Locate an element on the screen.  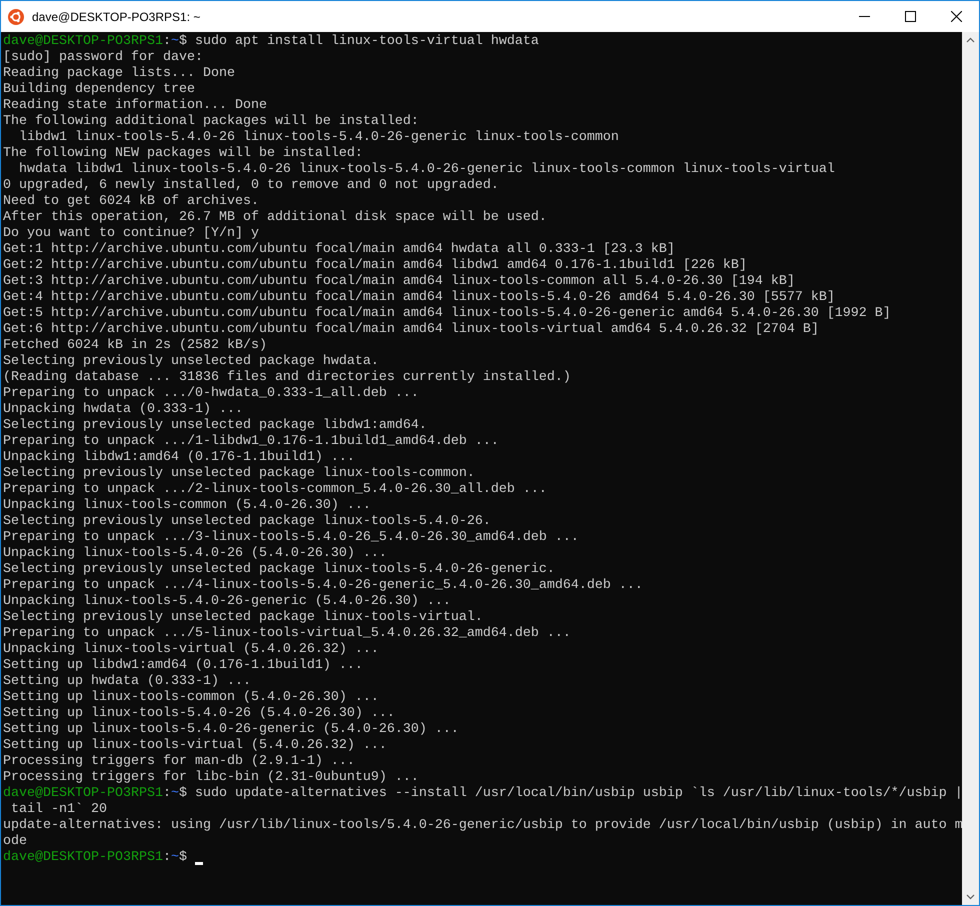
close-icon is located at coordinates (956, 16).